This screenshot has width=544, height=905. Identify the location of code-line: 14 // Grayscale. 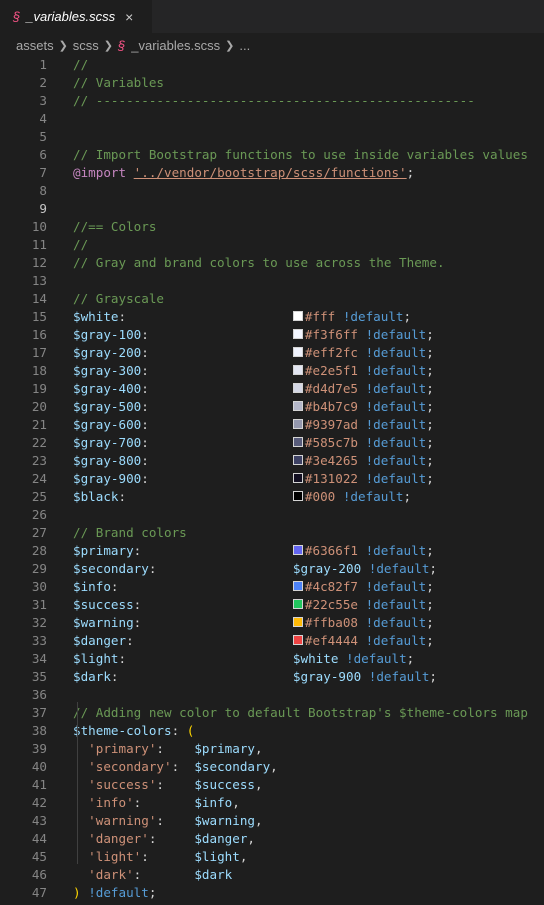
(272, 299).